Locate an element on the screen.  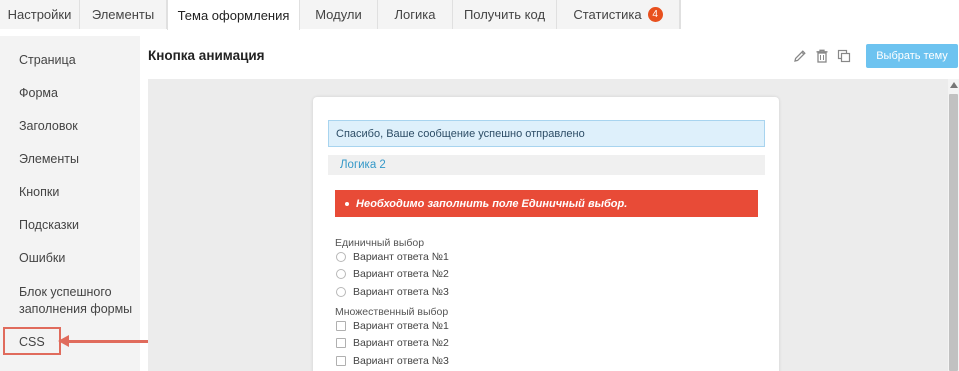
bullet-icon is located at coordinates (347, 203).